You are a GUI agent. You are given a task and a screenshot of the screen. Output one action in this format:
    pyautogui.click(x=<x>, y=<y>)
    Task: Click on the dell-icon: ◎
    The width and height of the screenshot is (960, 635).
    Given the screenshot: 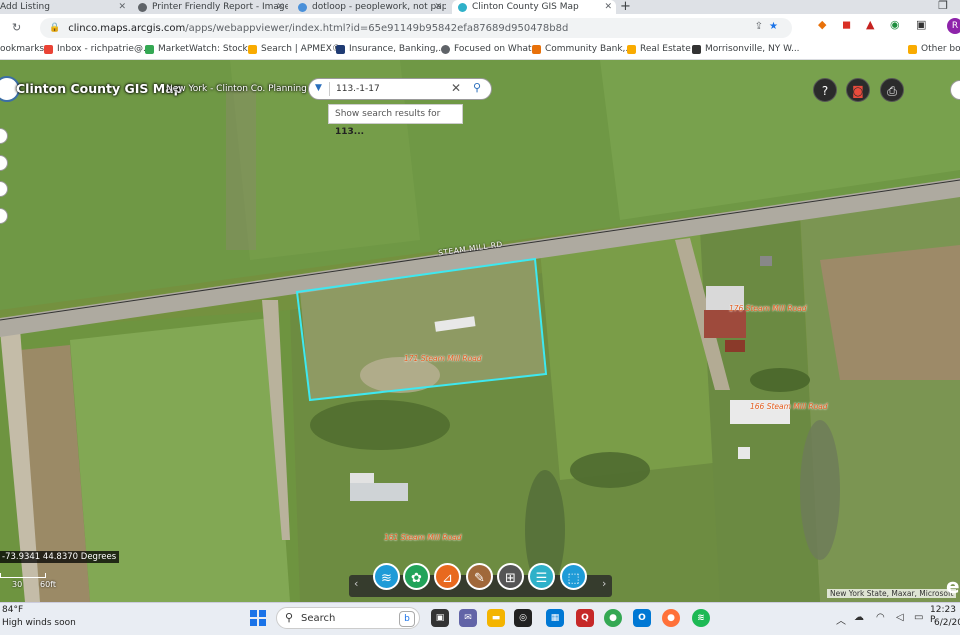 What is the action you would take?
    pyautogui.click(x=523, y=618)
    